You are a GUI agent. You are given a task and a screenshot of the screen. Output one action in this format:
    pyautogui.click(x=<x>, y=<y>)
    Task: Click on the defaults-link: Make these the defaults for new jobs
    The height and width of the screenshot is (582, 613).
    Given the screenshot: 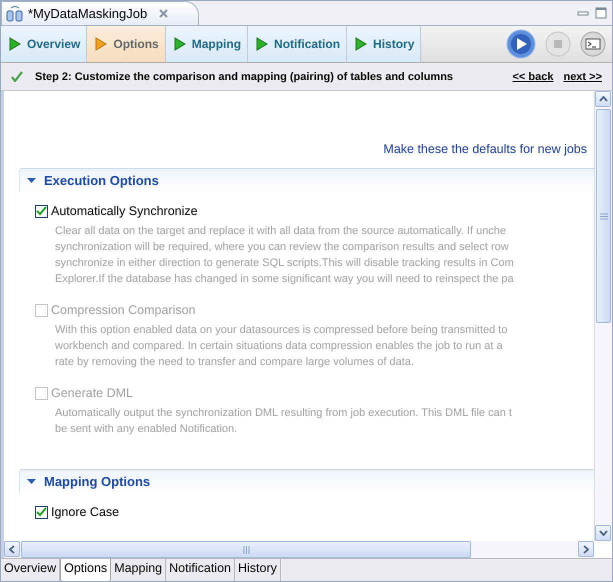 What is the action you would take?
    pyautogui.click(x=485, y=151)
    